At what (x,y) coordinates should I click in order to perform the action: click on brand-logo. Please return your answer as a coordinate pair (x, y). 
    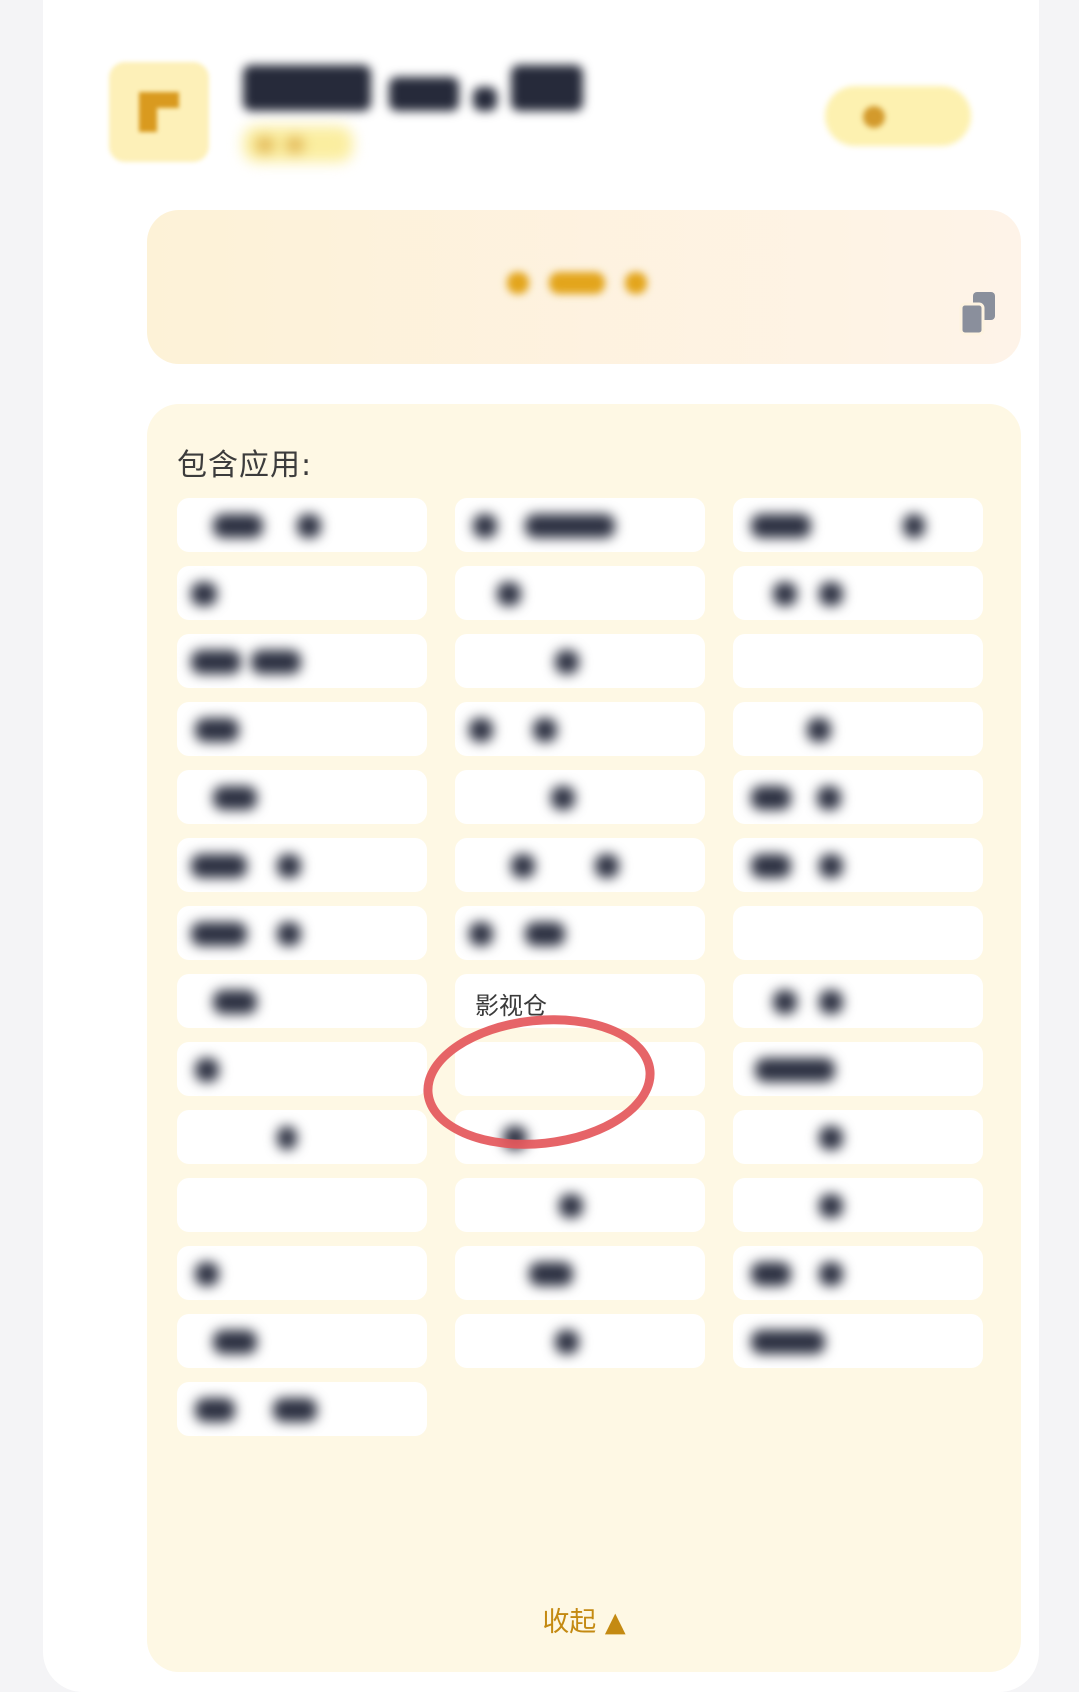
    Looking at the image, I should click on (159, 112).